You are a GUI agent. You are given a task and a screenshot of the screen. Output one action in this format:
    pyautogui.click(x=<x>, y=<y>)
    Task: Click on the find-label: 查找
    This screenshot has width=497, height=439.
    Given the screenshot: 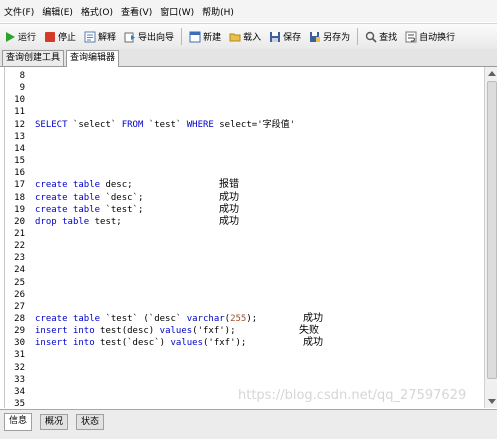 What is the action you would take?
    pyautogui.click(x=388, y=38)
    